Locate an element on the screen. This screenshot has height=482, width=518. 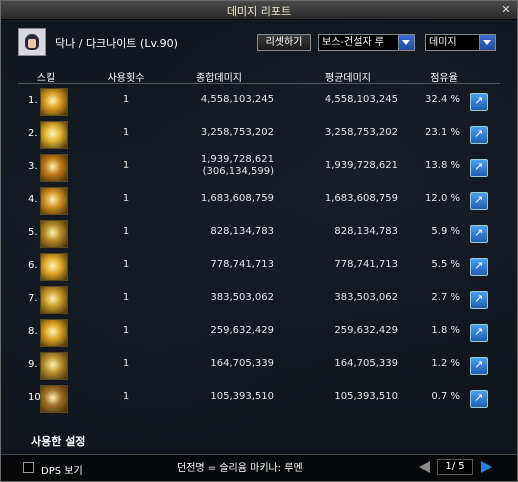
row-rank: 7. is located at coordinates (33, 298).